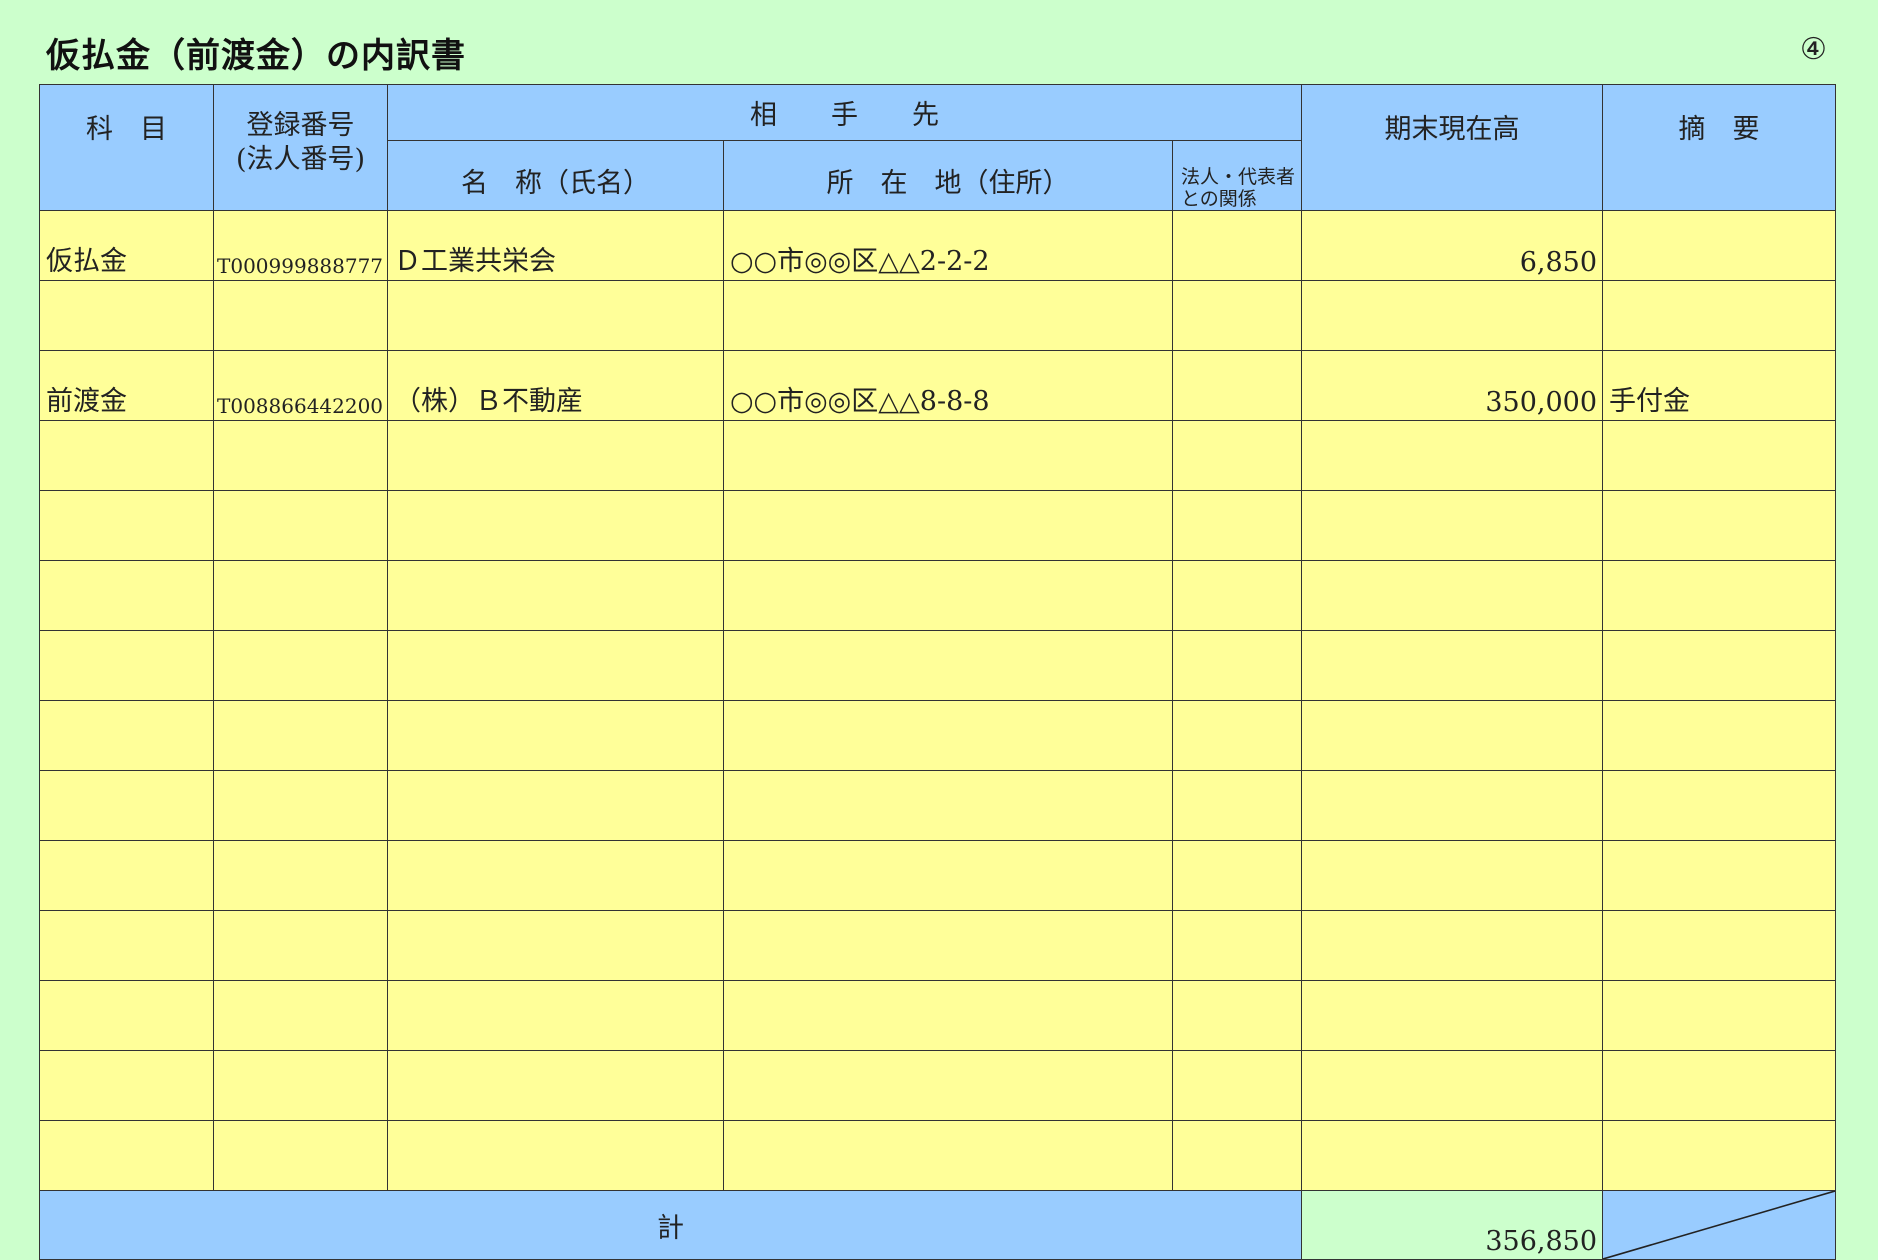 This screenshot has height=1260, width=1878. Describe the element at coordinates (1452, 245) in the screenshot. I see `cell-balance: 6,850` at that location.